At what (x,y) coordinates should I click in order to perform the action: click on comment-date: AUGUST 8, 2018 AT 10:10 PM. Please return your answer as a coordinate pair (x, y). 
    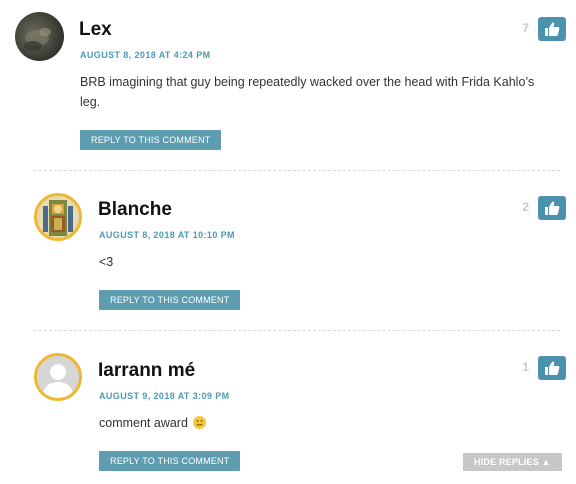
    Looking at the image, I should click on (167, 235).